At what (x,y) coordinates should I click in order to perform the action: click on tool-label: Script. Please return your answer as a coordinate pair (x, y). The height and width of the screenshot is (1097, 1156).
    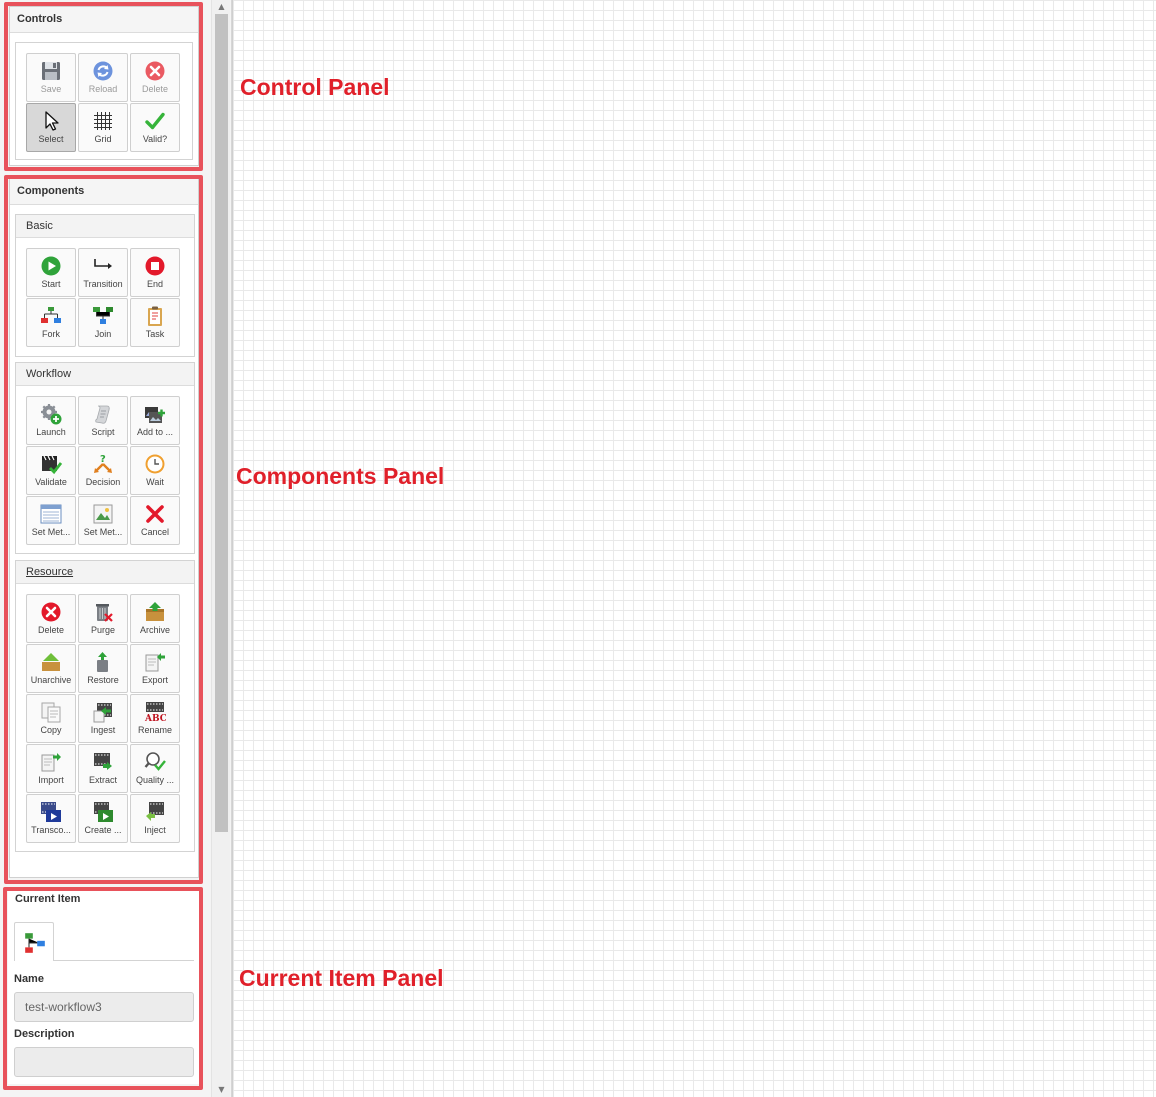
    Looking at the image, I should click on (103, 432).